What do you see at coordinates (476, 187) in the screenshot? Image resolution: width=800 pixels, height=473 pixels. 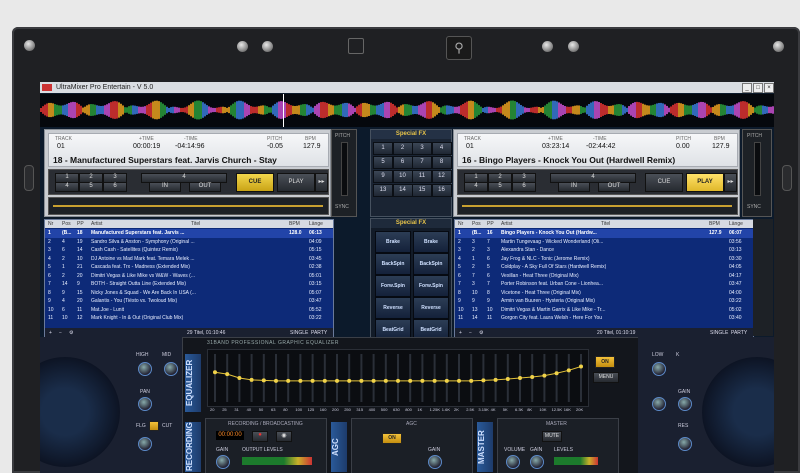 I see `hotcue-4-button: 4` at bounding box center [476, 187].